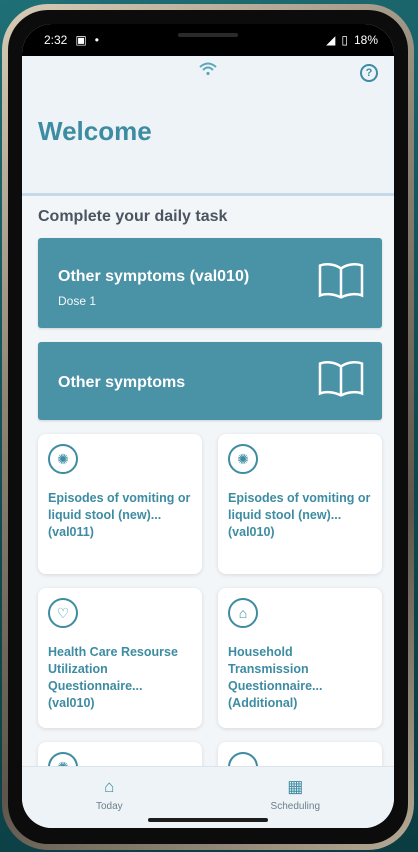  Describe the element at coordinates (208, 797) in the screenshot. I see `bottom-navigation: ⌂ Today ▦ Scheduling` at that location.